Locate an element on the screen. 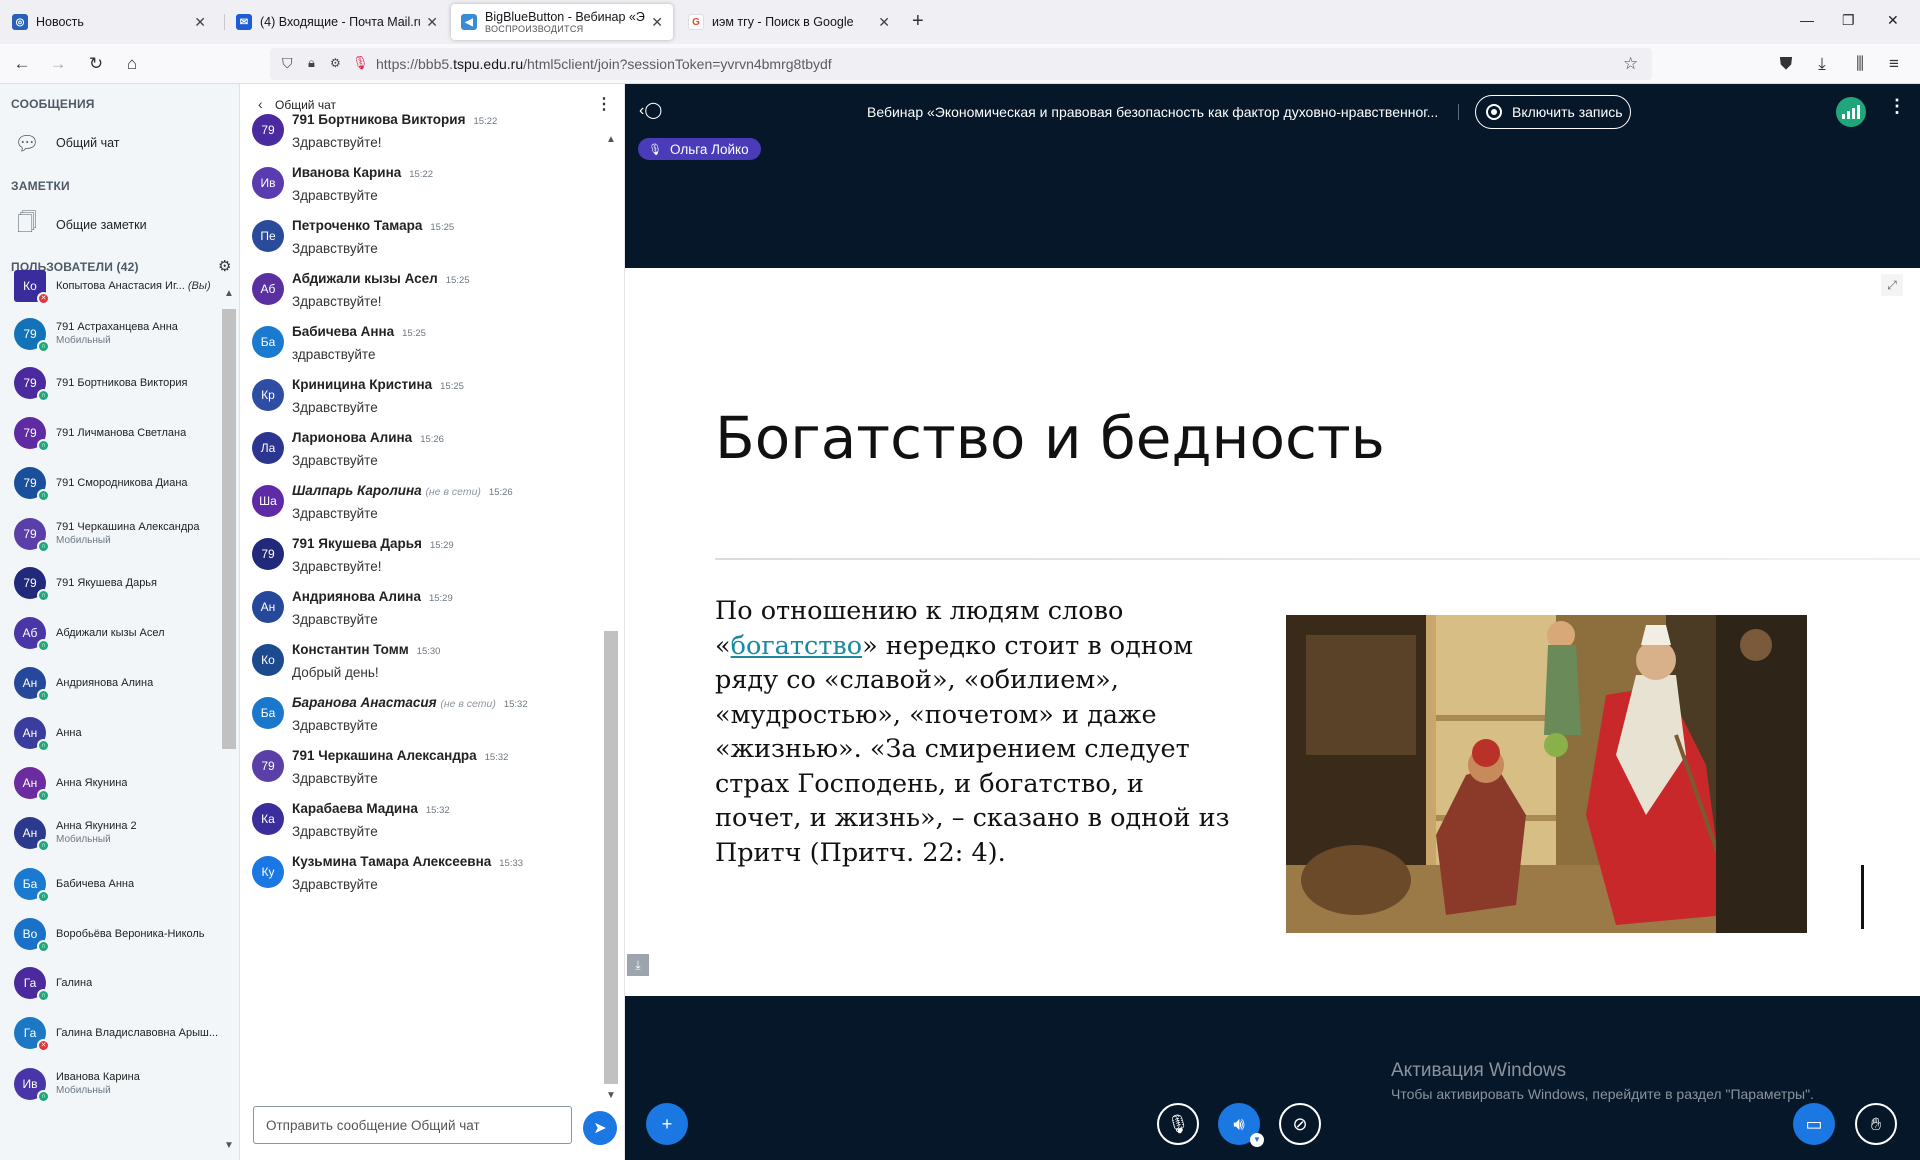 The height and width of the screenshot is (1160, 1920). user-list-item: Ко ✕ Копытова Анастасия Иг... (Вы) is located at coordinates (121, 286).